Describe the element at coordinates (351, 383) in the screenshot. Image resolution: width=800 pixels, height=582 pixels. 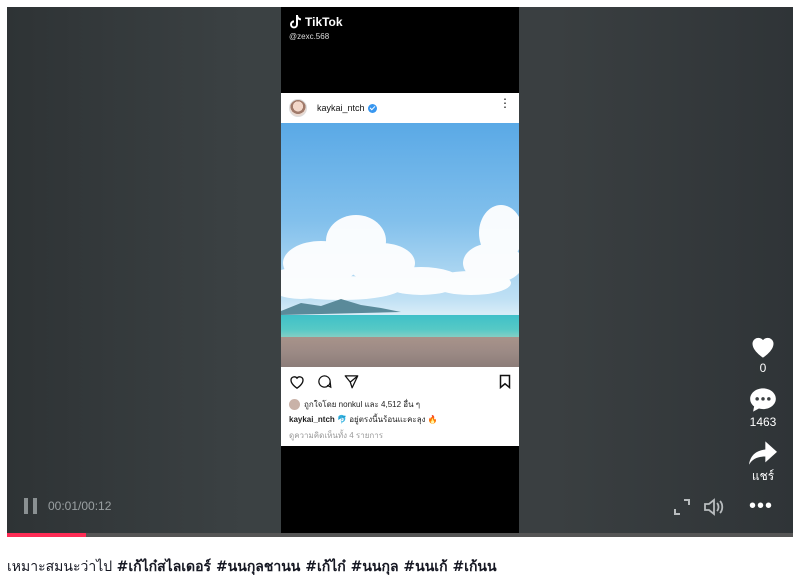
I see `send-icon` at that location.